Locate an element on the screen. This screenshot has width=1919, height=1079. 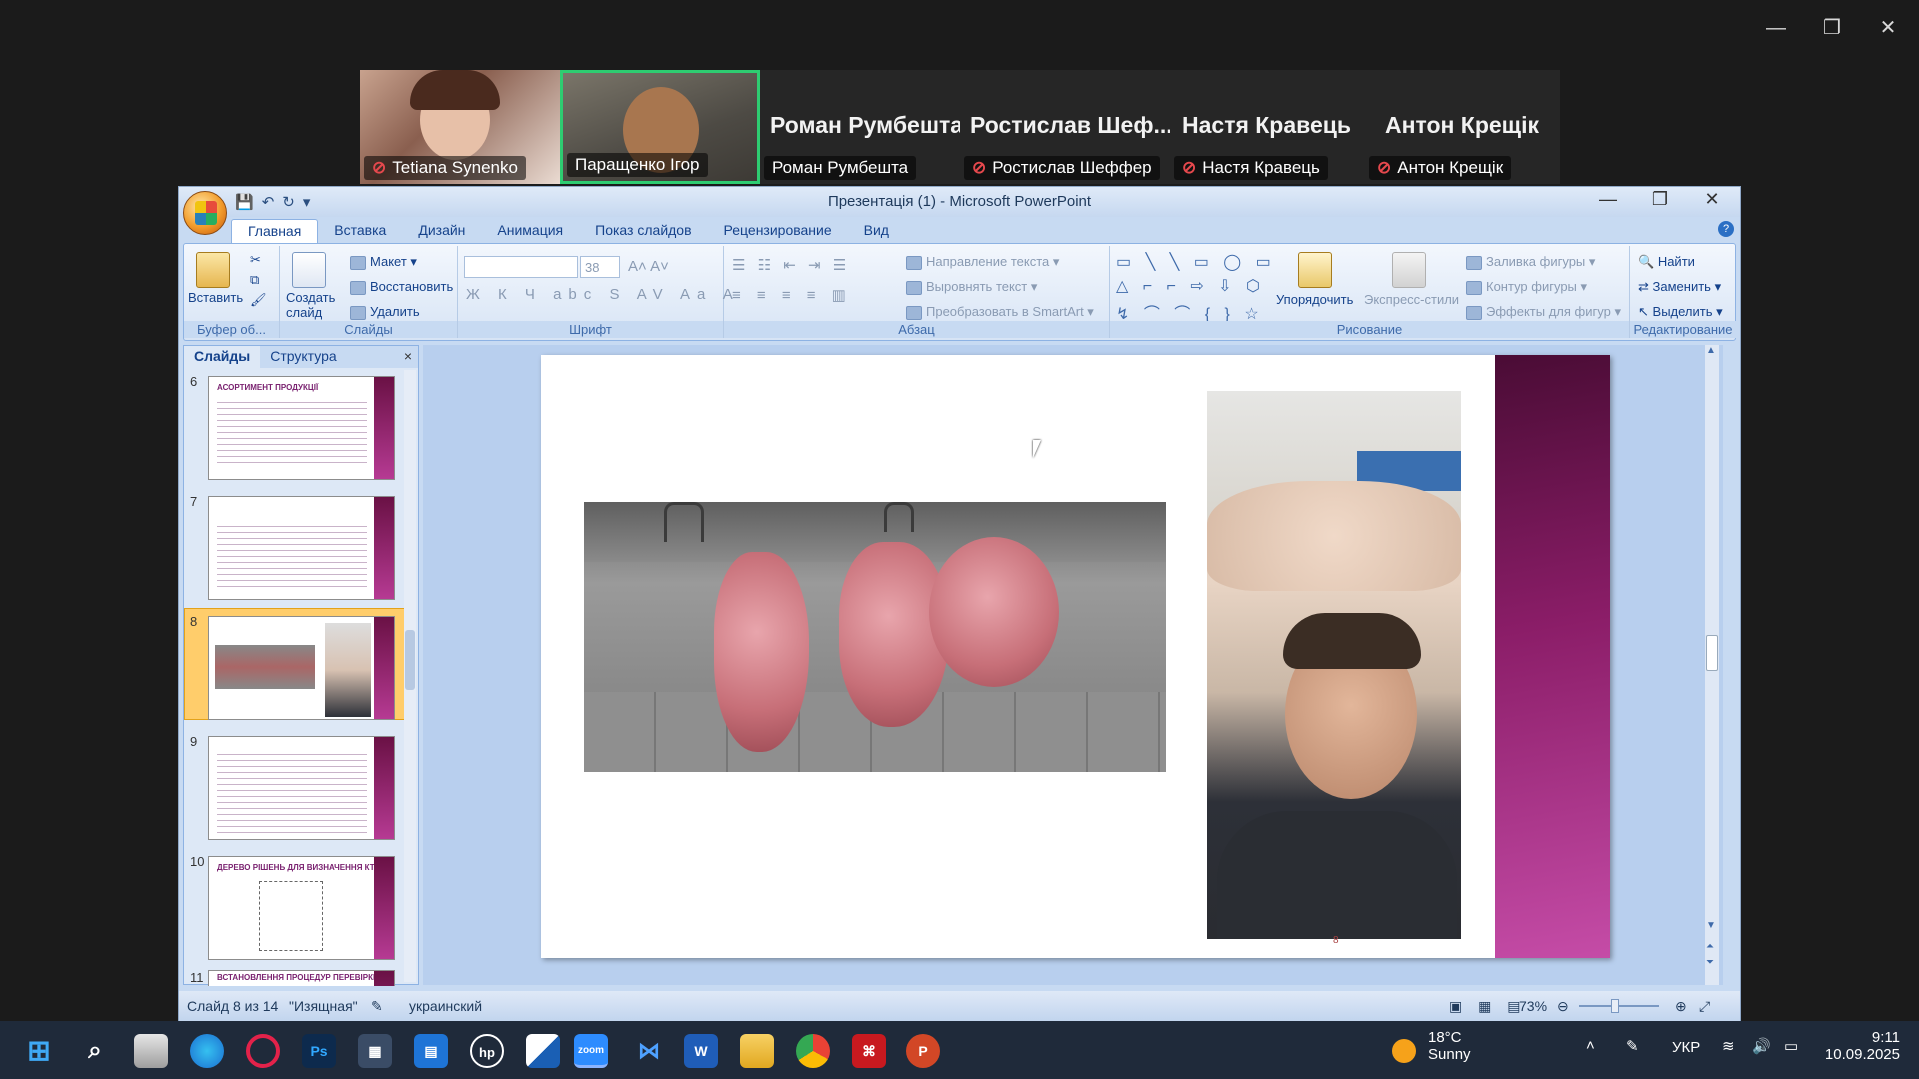
spellcheck-icon: ✎ is located at coordinates (377, 1006).